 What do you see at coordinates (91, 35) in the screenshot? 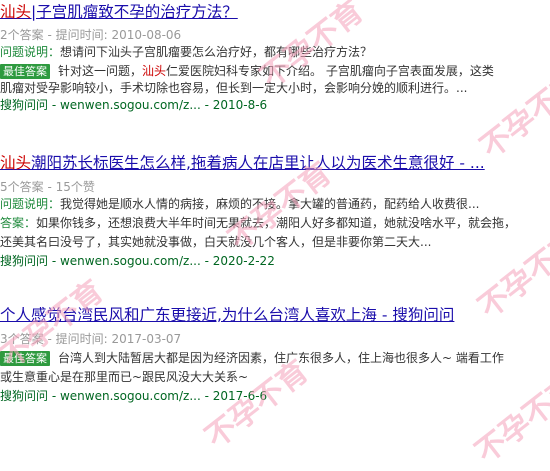
I see `result-meta: 2个答案 - 提问时间: 2010-08-06` at bounding box center [91, 35].